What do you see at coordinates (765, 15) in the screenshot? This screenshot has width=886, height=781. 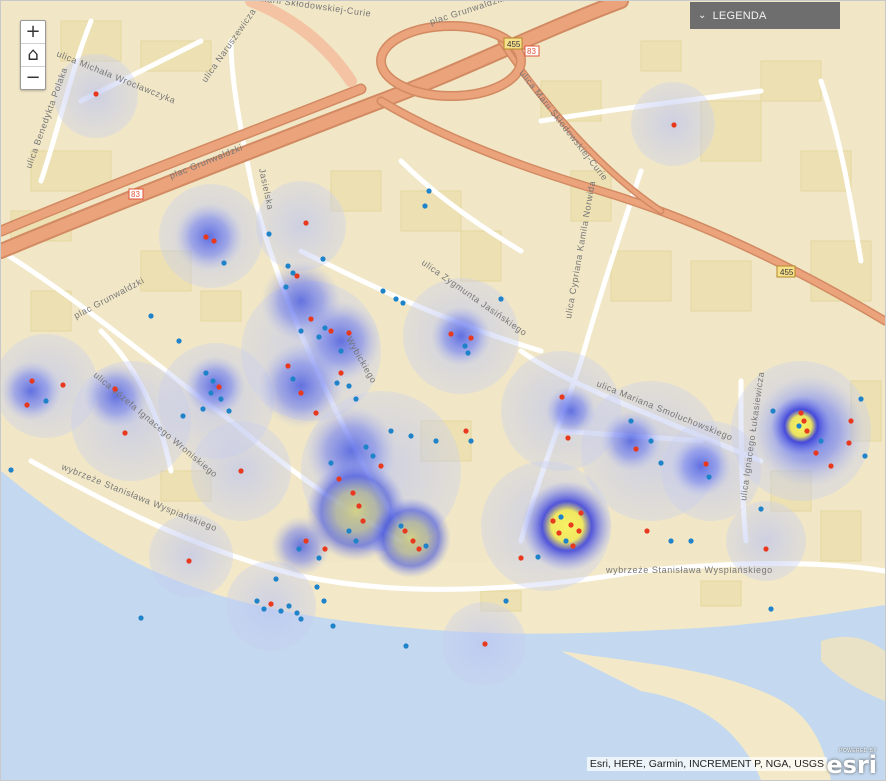 I see `legend-toggle: ⌄ LEGENDA` at bounding box center [765, 15].